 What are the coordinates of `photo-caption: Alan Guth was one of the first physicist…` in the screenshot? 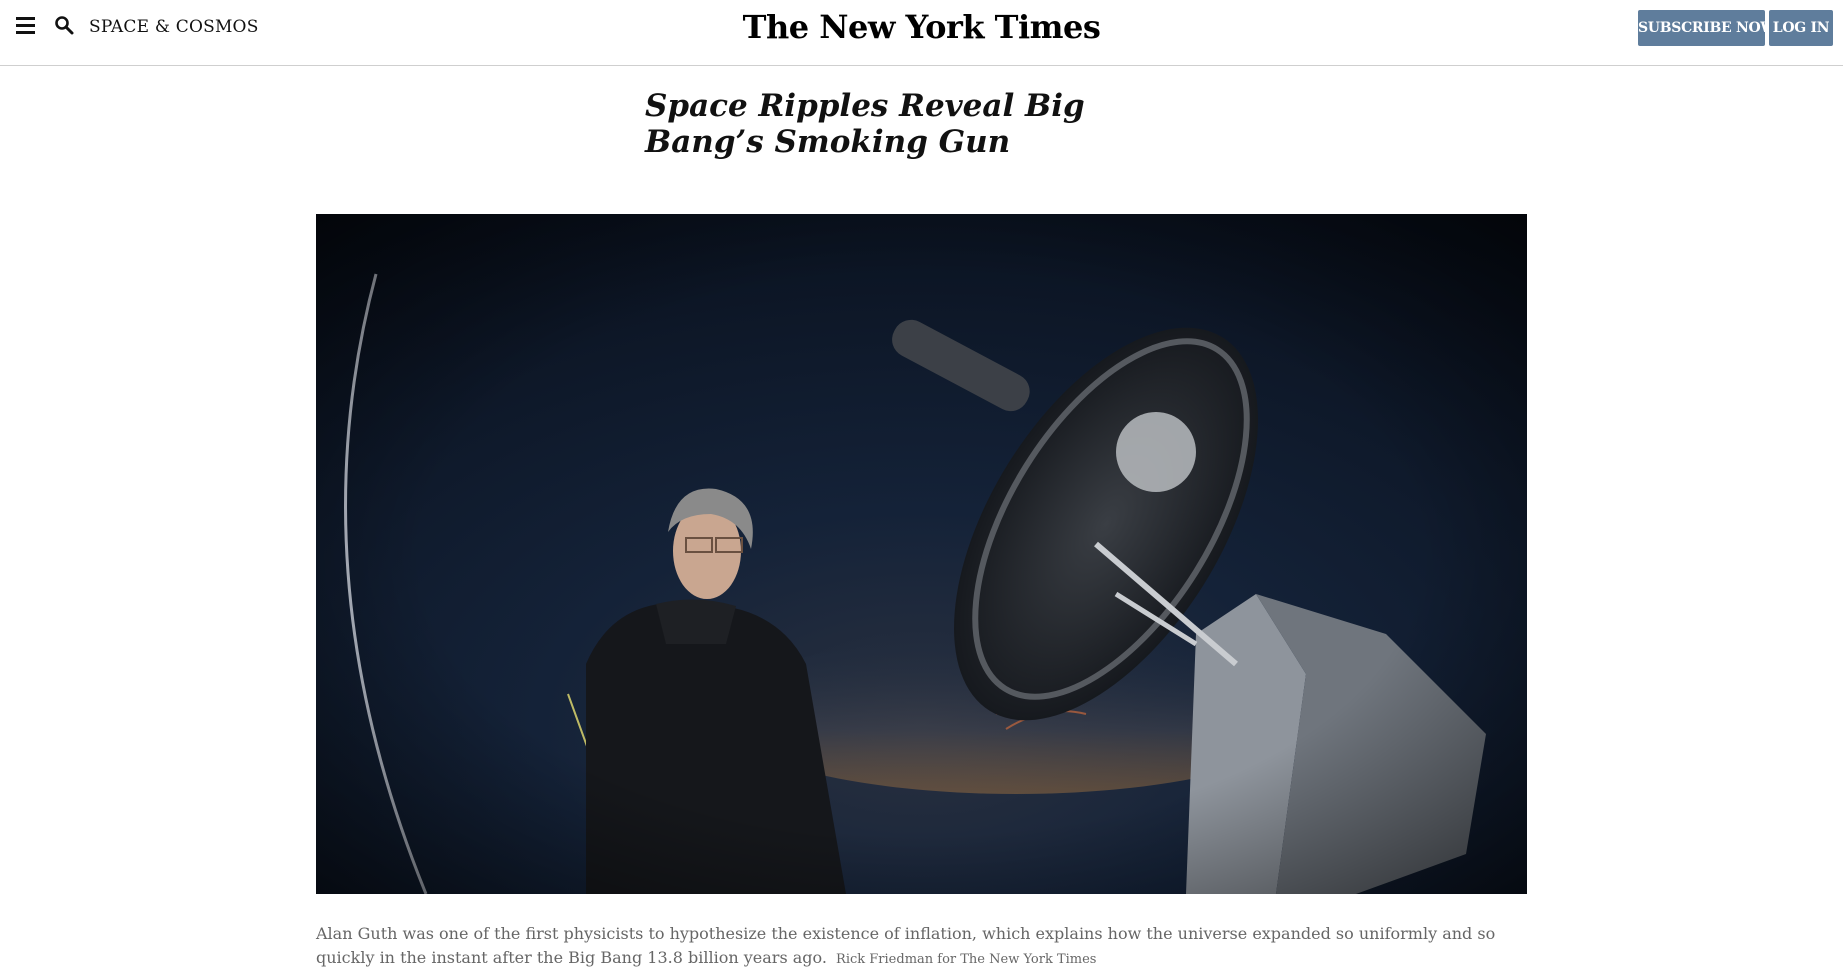 It's located at (921, 947).